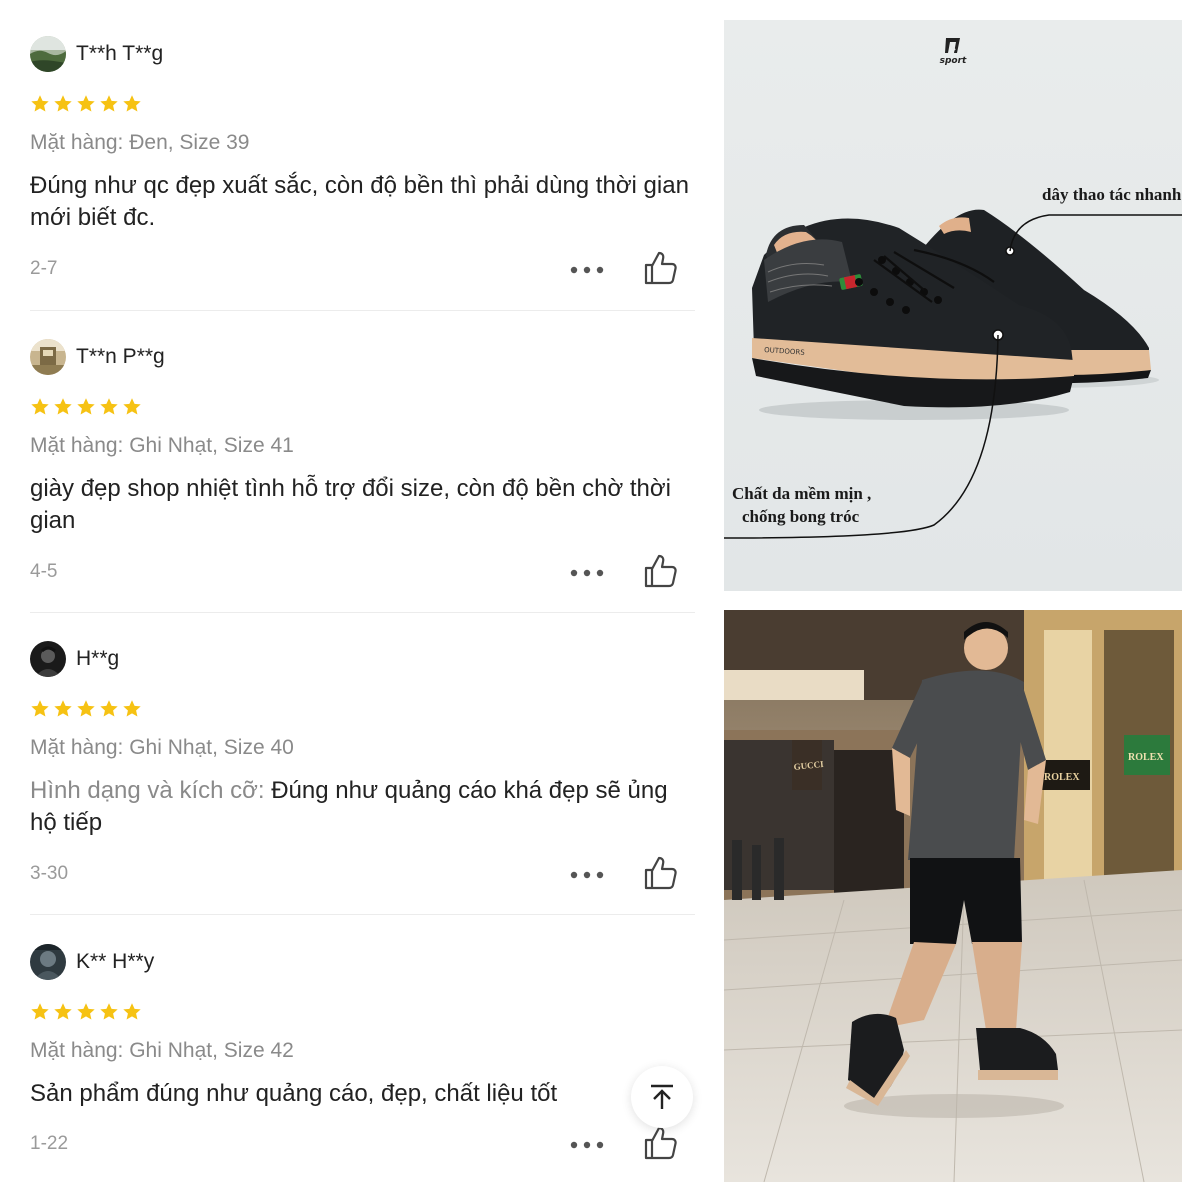 The width and height of the screenshot is (1200, 1200). What do you see at coordinates (115, 962) in the screenshot?
I see `username: K** H**y` at bounding box center [115, 962].